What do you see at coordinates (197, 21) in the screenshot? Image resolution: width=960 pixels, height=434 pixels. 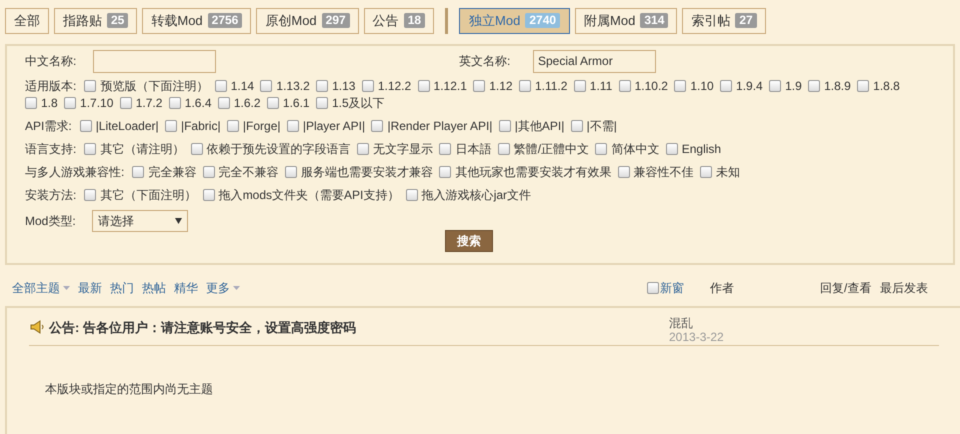 I see `forum-tab: 转载Mod 2756` at bounding box center [197, 21].